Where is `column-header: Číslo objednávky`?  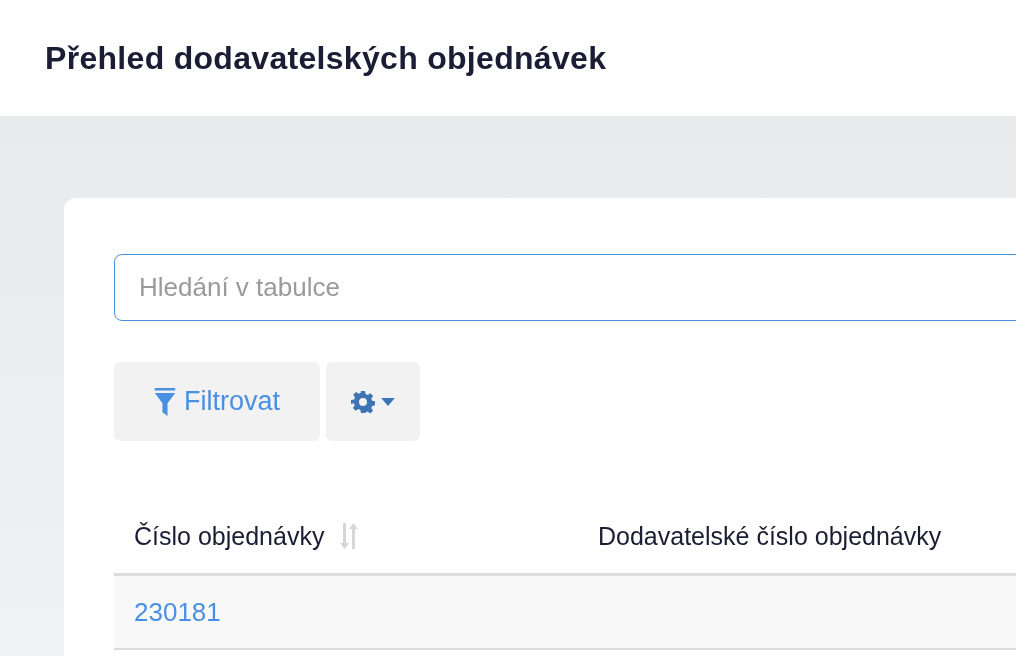
column-header: Číslo objednávky is located at coordinates (229, 536).